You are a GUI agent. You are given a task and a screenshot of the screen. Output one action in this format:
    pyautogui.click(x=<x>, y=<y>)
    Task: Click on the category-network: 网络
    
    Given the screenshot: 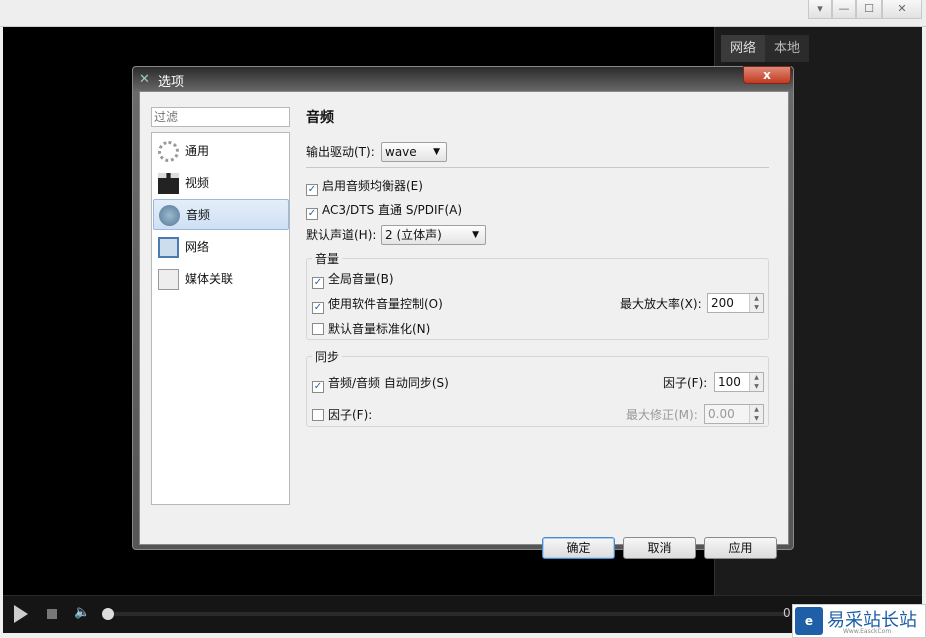 What is the action you would take?
    pyautogui.click(x=221, y=247)
    